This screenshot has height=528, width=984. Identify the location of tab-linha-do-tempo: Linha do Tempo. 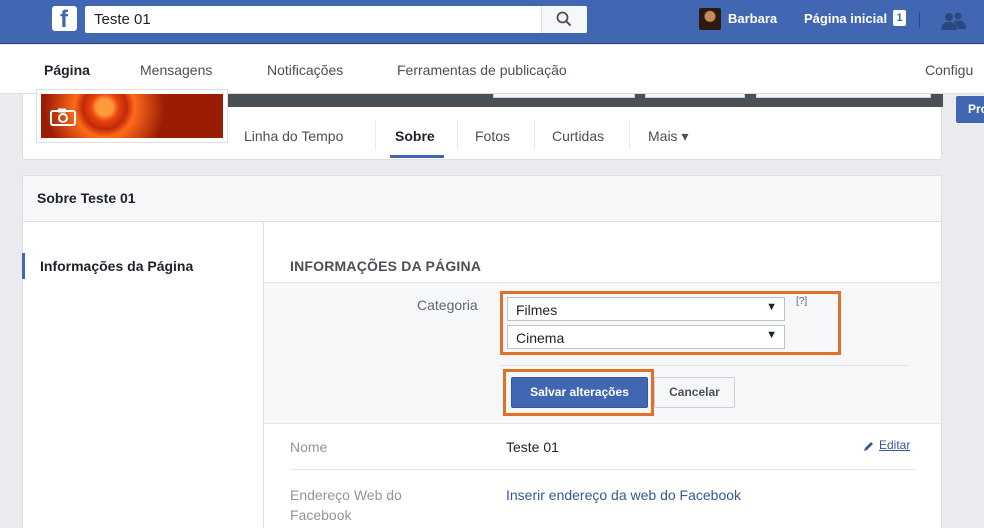
(293, 136).